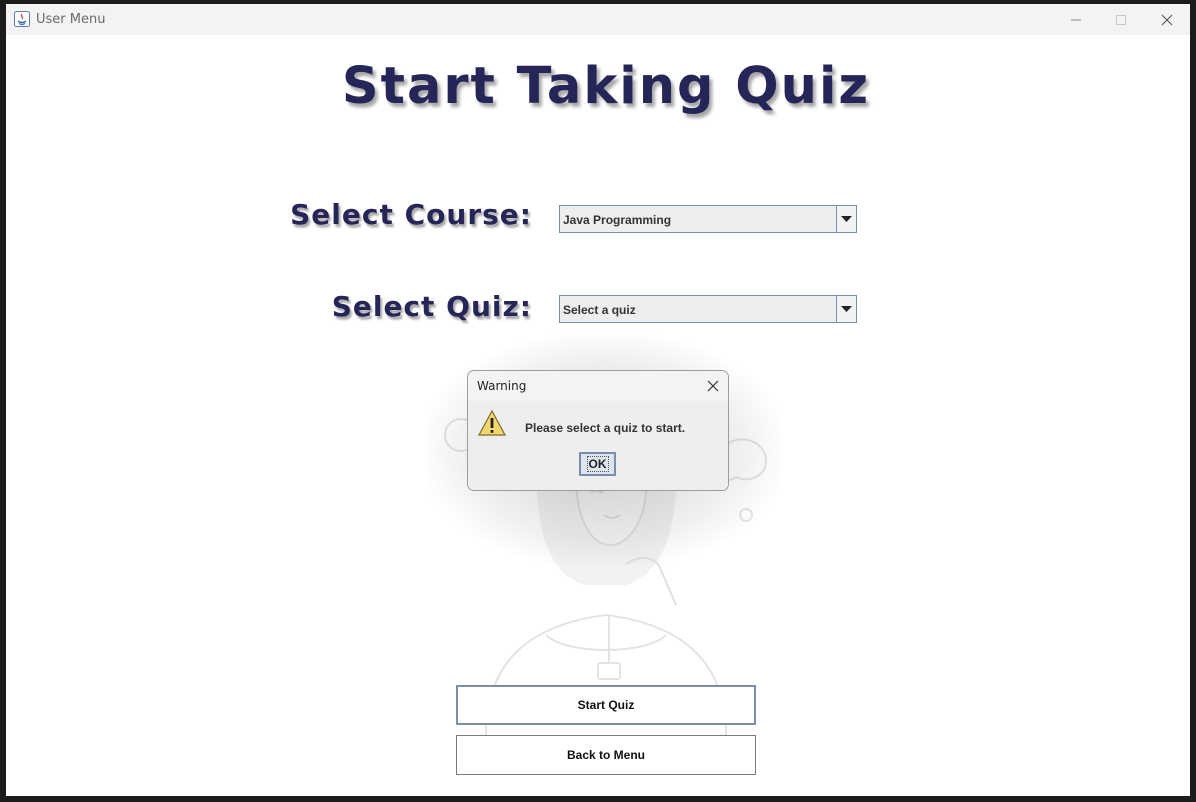 Image resolution: width=1196 pixels, height=802 pixels. Describe the element at coordinates (411, 214) in the screenshot. I see `course-label: Select Course:` at that location.